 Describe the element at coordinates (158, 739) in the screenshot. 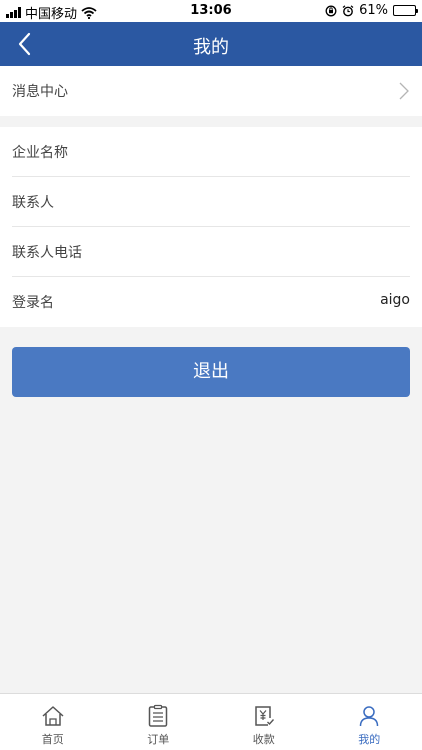

I see `tab-orders-label: 订单` at that location.